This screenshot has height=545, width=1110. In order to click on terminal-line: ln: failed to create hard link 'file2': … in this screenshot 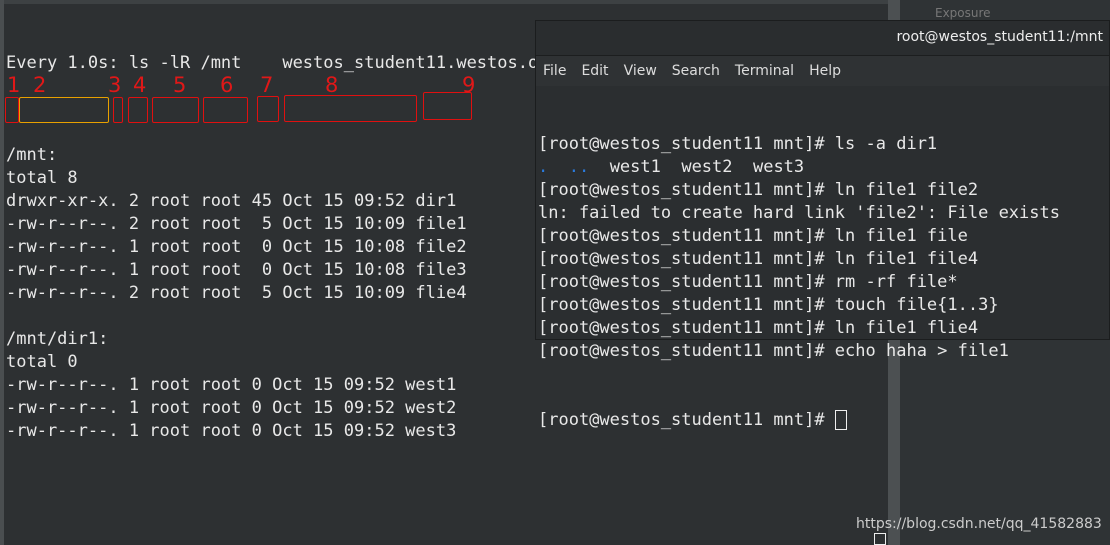, I will do `click(799, 213)`.